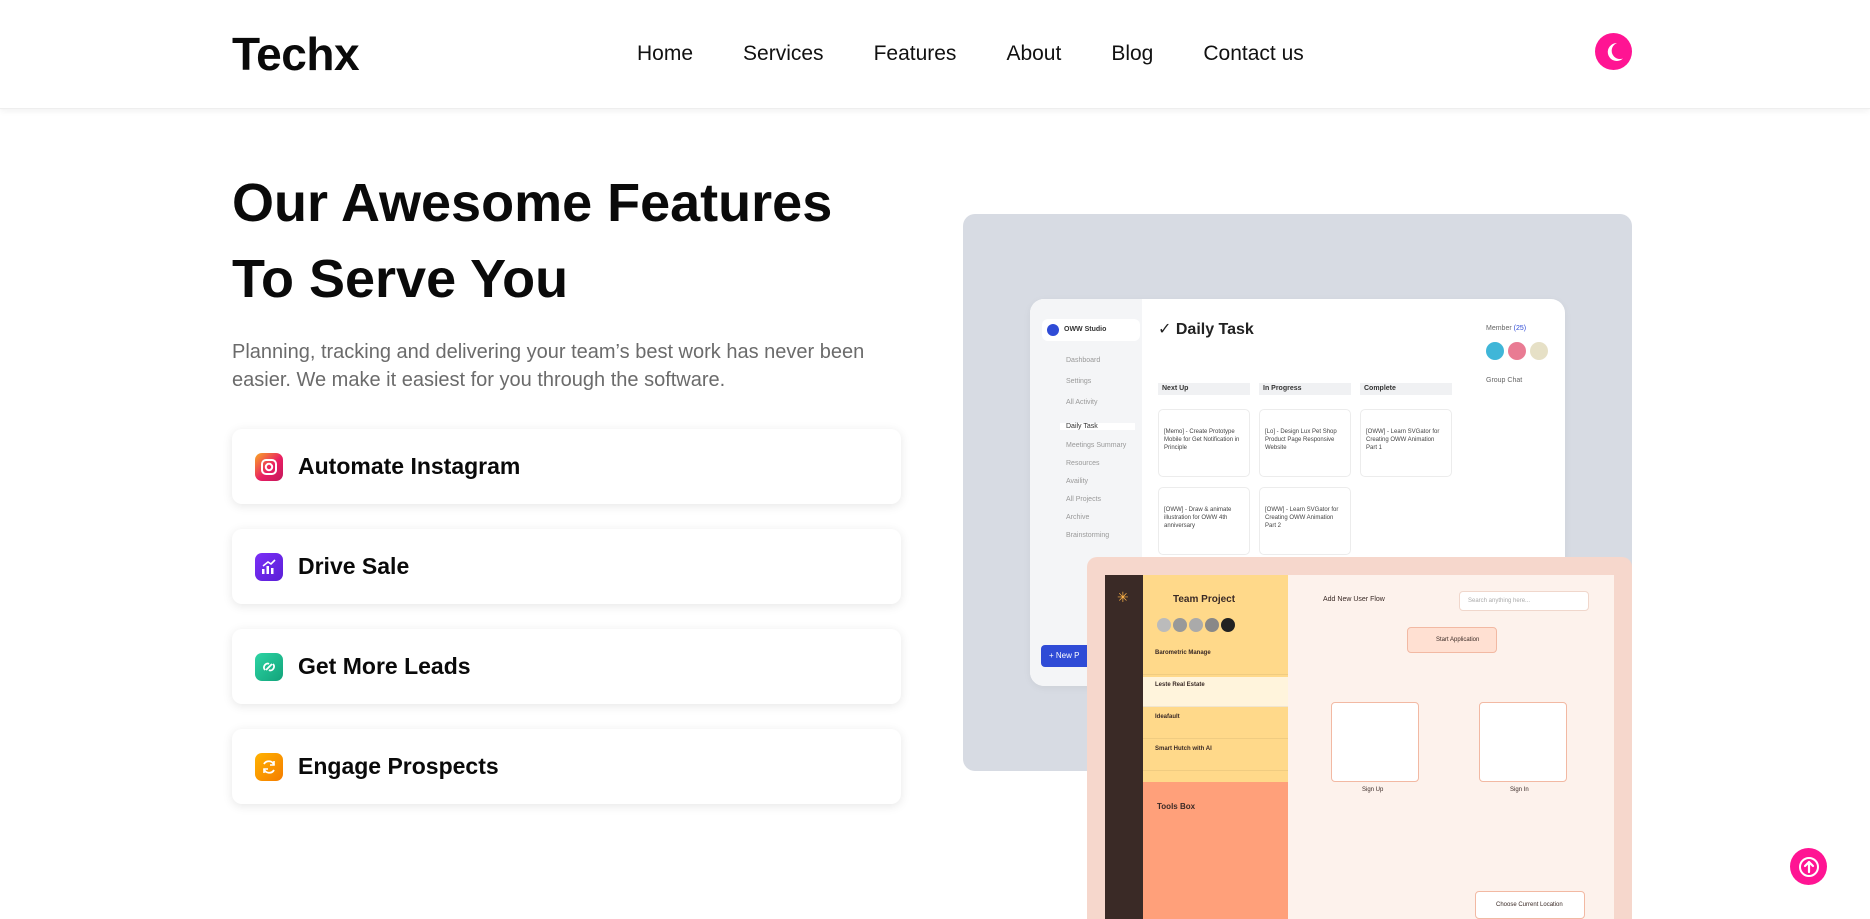  I want to click on nav-services: Services, so click(783, 54).